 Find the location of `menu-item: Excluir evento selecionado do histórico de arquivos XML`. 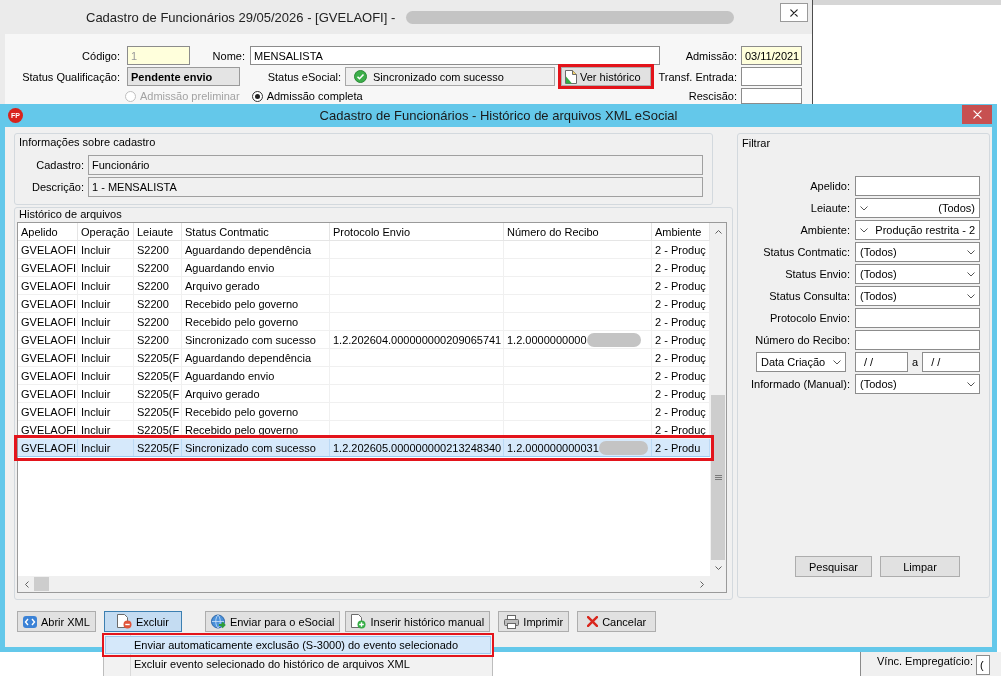

menu-item: Excluir evento selecionado do histórico de arquivos XML is located at coordinates (298, 664).